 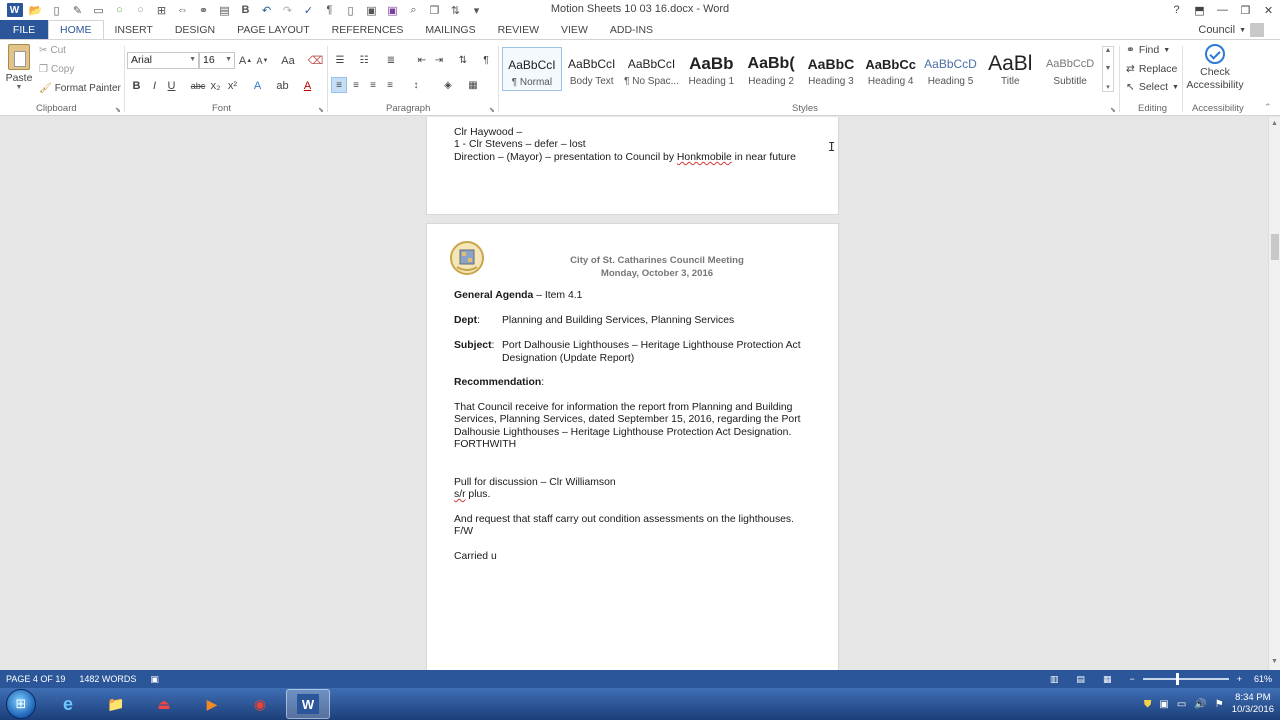 I want to click on chrome-icon: ◉, so click(x=260, y=704).